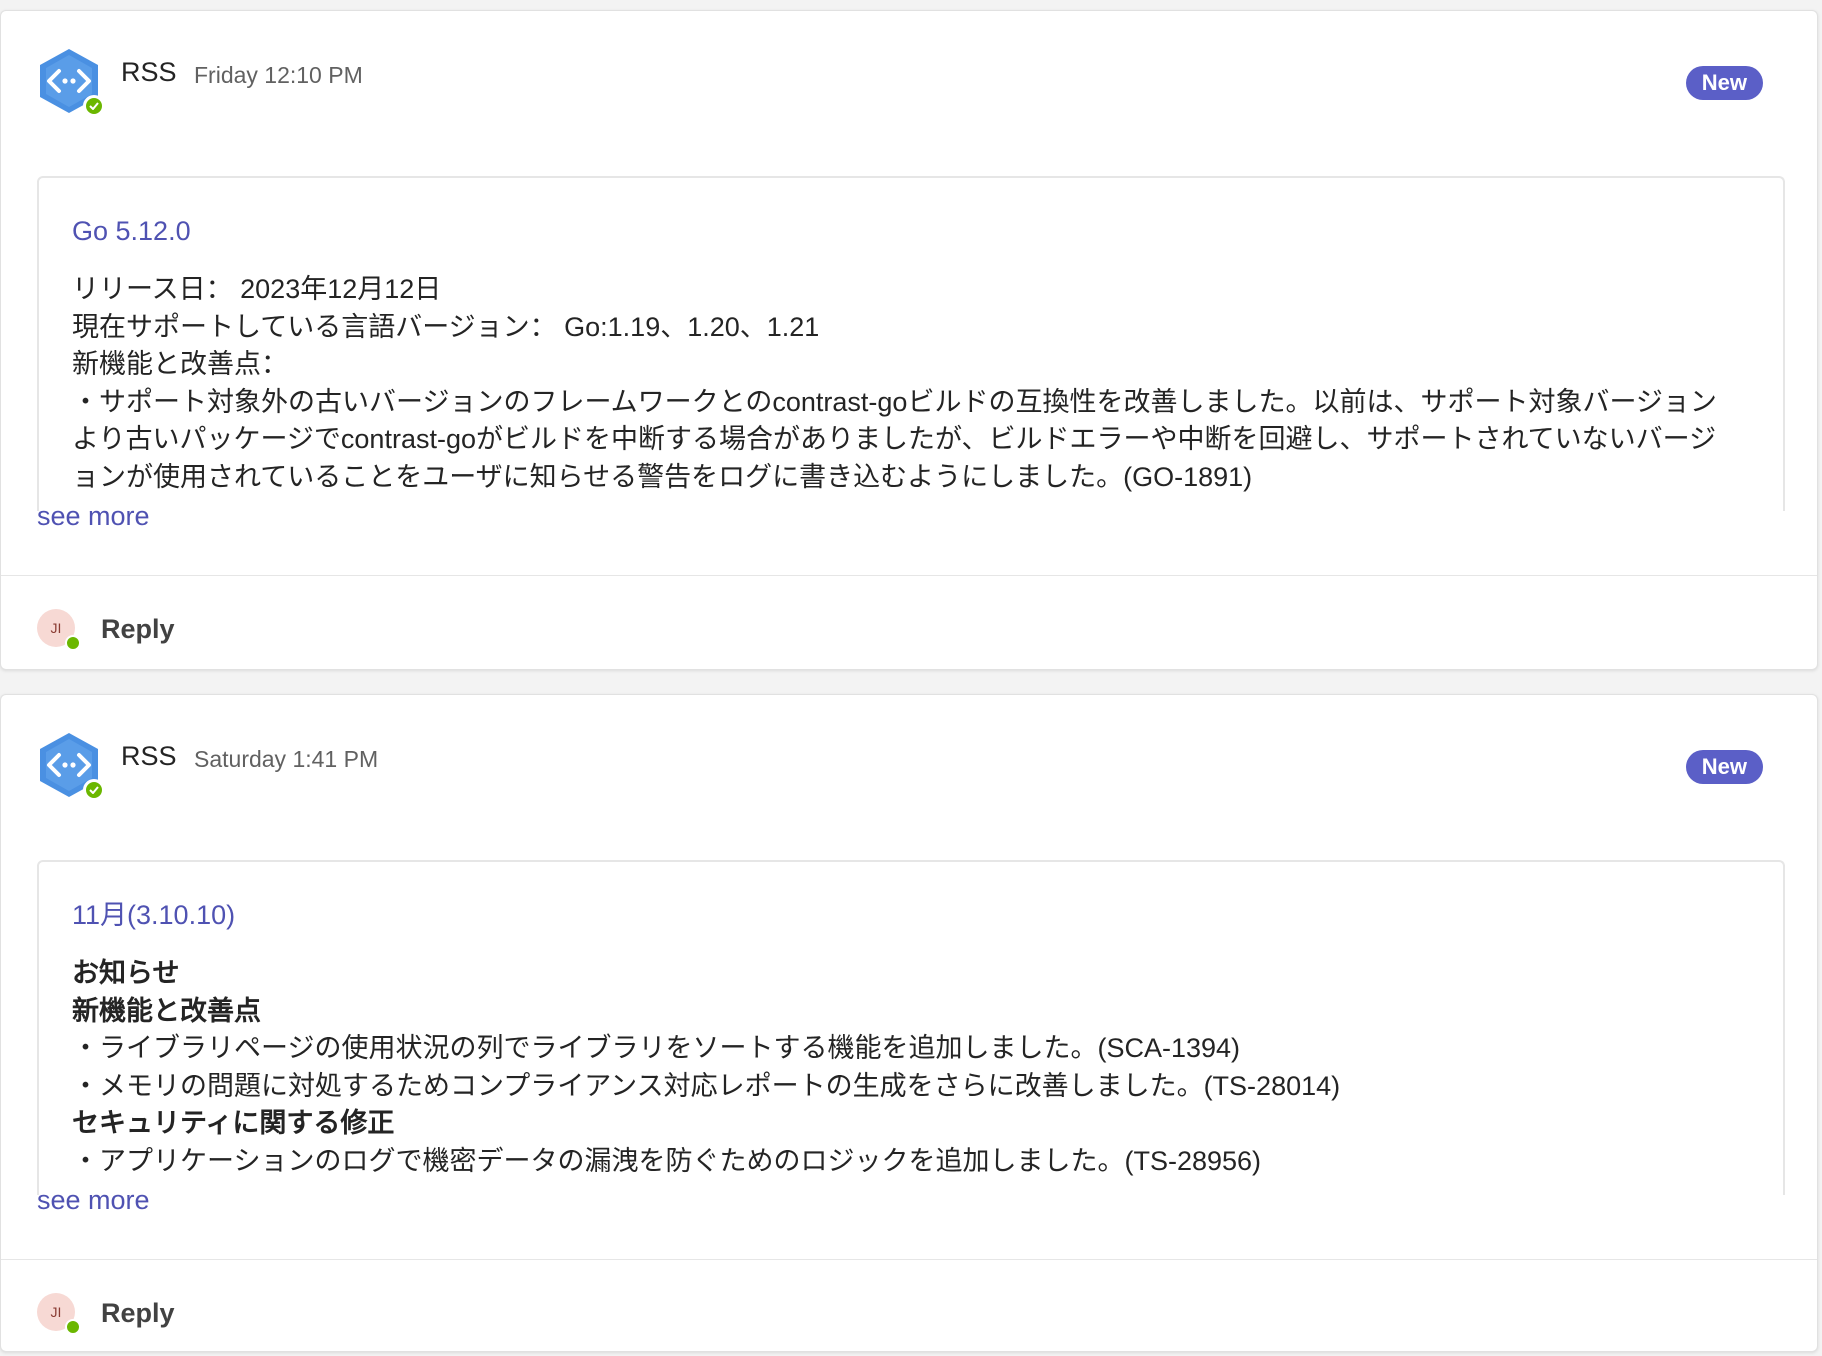  What do you see at coordinates (126, 973) in the screenshot?
I see `card-heading: お知らせ` at bounding box center [126, 973].